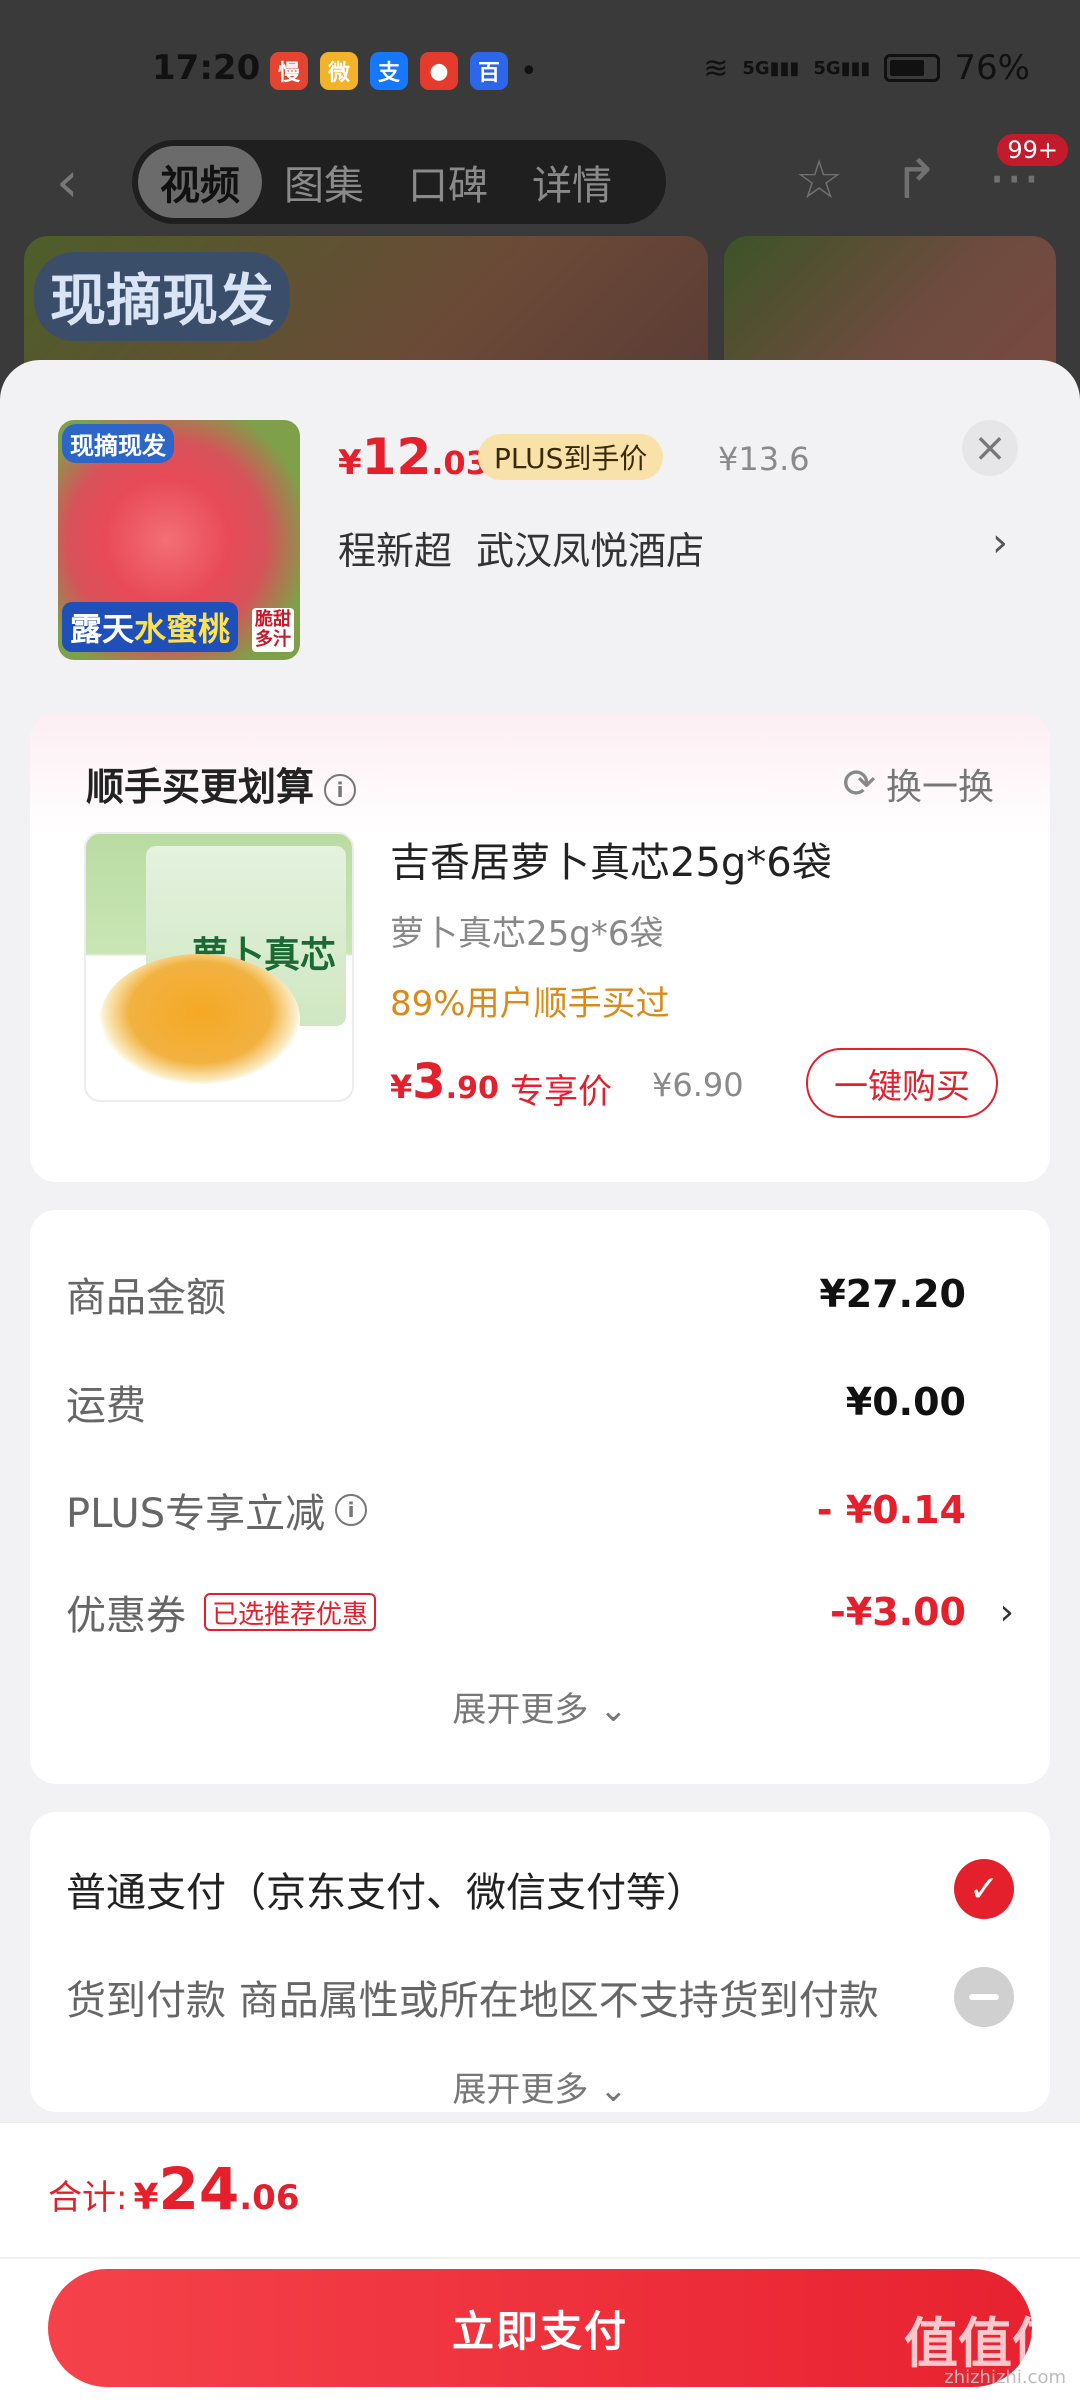  Describe the element at coordinates (1032, 150) in the screenshot. I see `message-badge: 99+` at that location.